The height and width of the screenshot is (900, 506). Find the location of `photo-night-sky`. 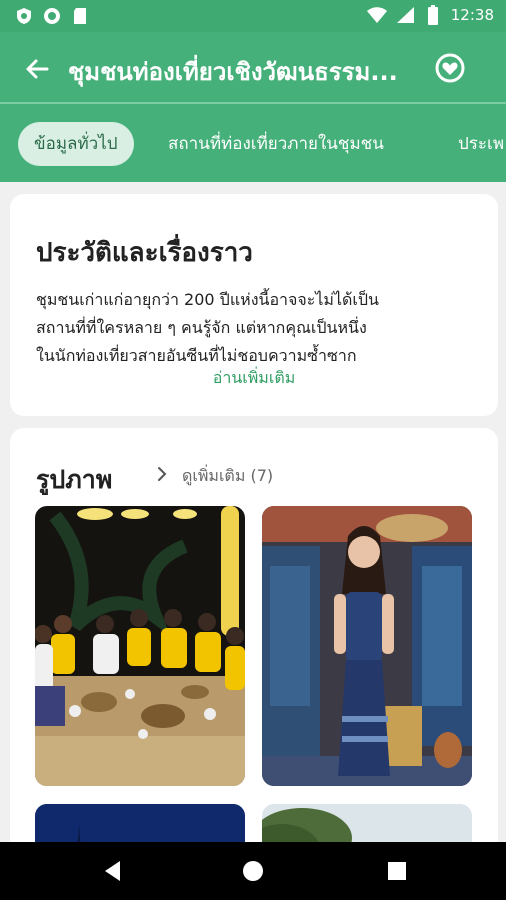

photo-night-sky is located at coordinates (140, 823).